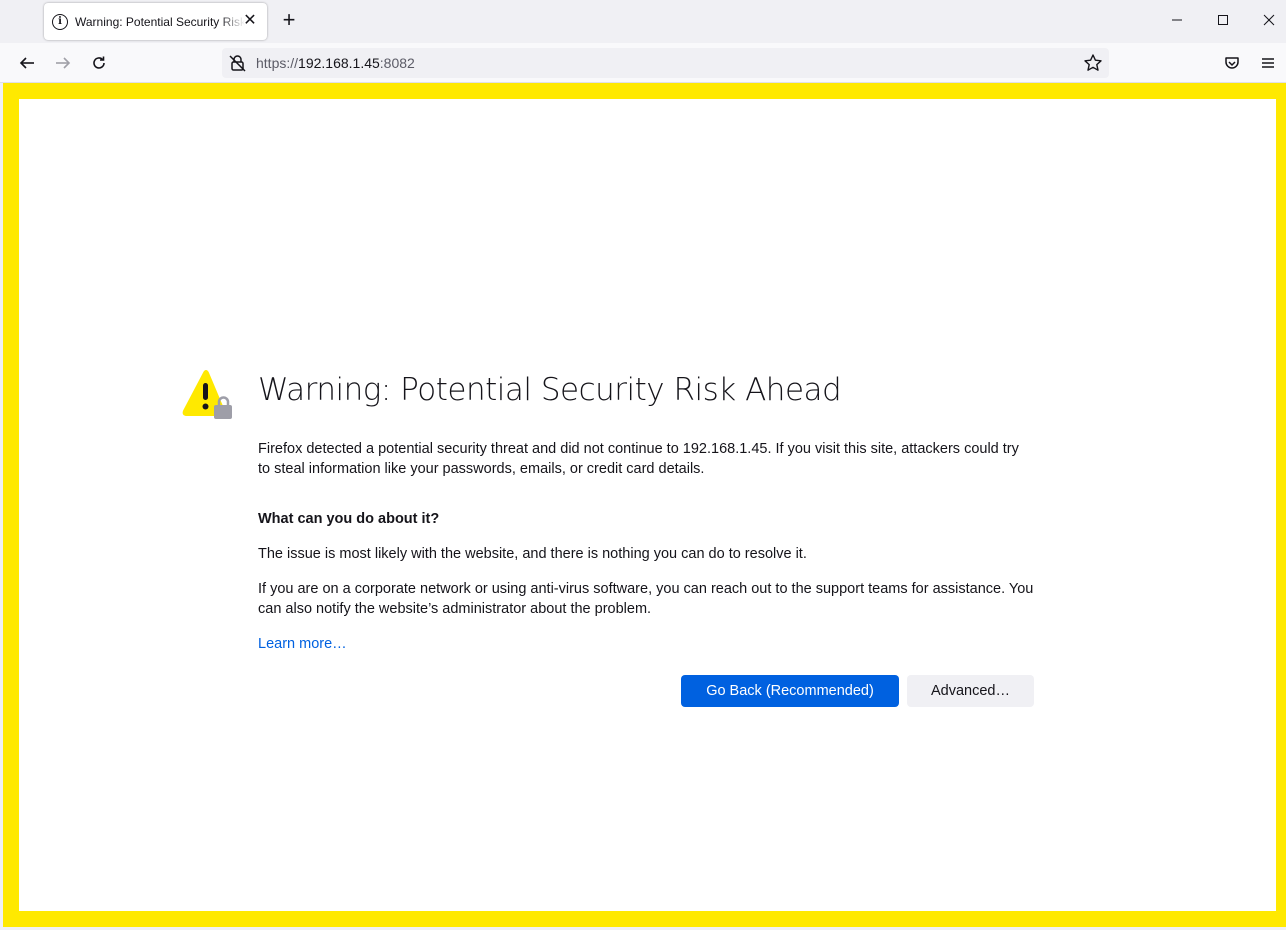  Describe the element at coordinates (349, 519) in the screenshot. I see `what-can-you-do-heading: What can you do about it?` at that location.